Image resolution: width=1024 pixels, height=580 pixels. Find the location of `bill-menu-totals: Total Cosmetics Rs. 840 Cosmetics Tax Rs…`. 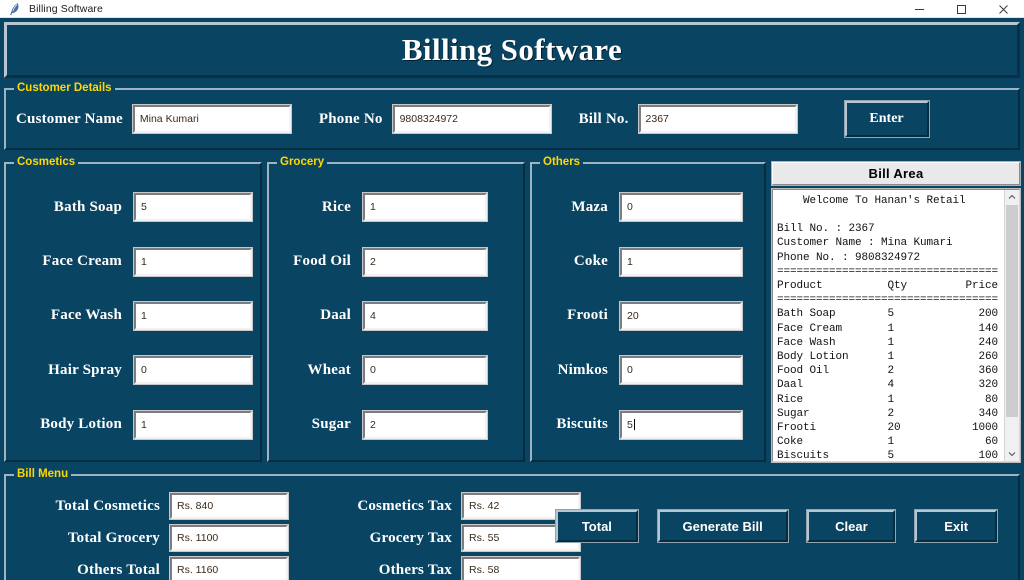

bill-menu-totals: Total Cosmetics Rs. 840 Cosmetics Tax Rs… is located at coordinates (293, 533).